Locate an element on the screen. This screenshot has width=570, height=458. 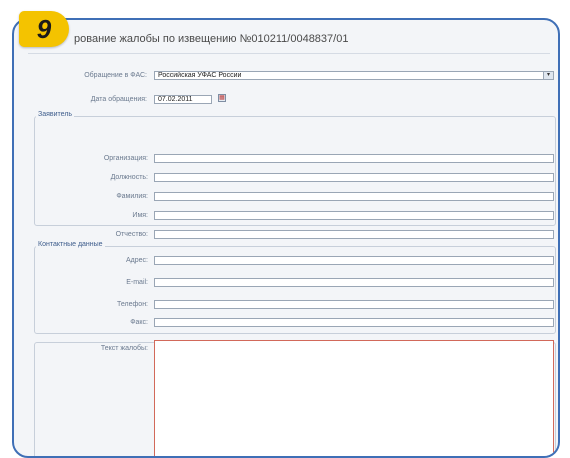
address-input is located at coordinates (354, 260).